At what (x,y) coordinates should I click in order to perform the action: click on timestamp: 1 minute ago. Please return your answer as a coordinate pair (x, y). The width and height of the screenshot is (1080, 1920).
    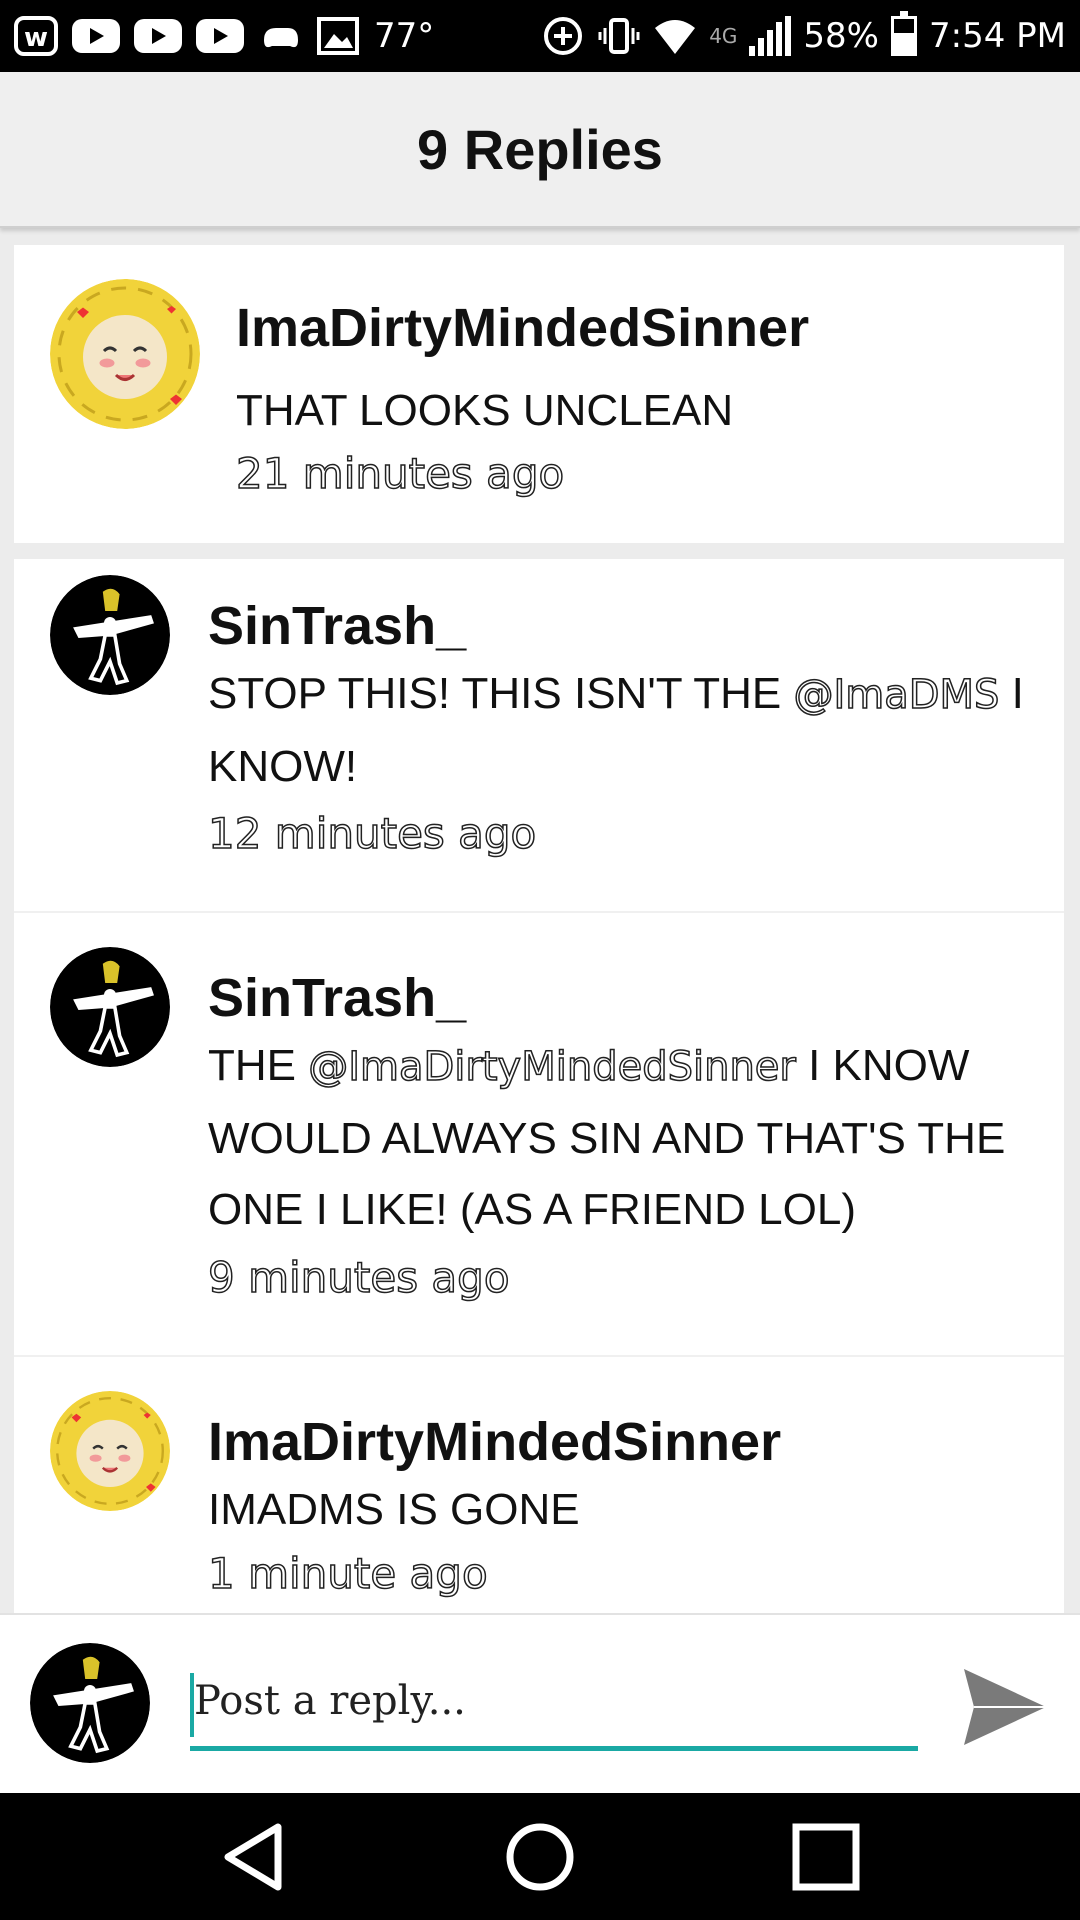
    Looking at the image, I should click on (347, 1573).